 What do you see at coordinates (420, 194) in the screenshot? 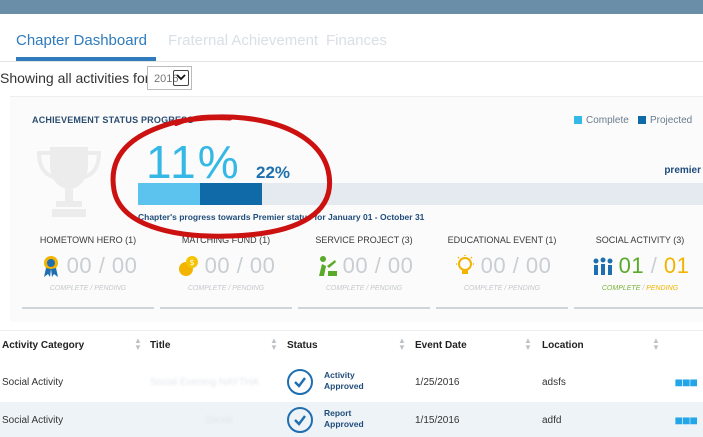
I see `progress-bar` at bounding box center [420, 194].